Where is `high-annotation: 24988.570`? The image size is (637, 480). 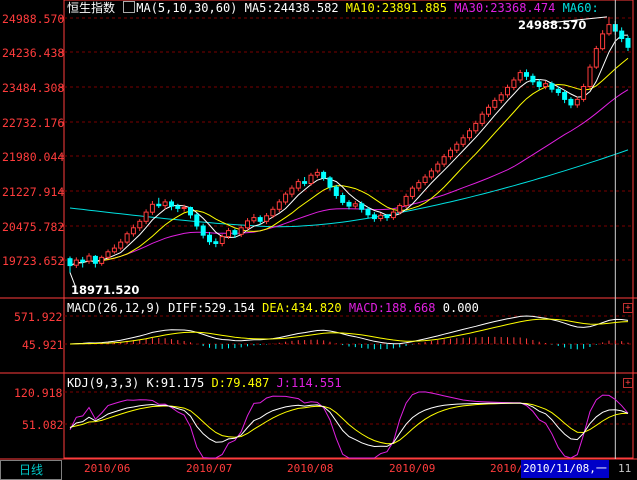
high-annotation: 24988.570 is located at coordinates (552, 25).